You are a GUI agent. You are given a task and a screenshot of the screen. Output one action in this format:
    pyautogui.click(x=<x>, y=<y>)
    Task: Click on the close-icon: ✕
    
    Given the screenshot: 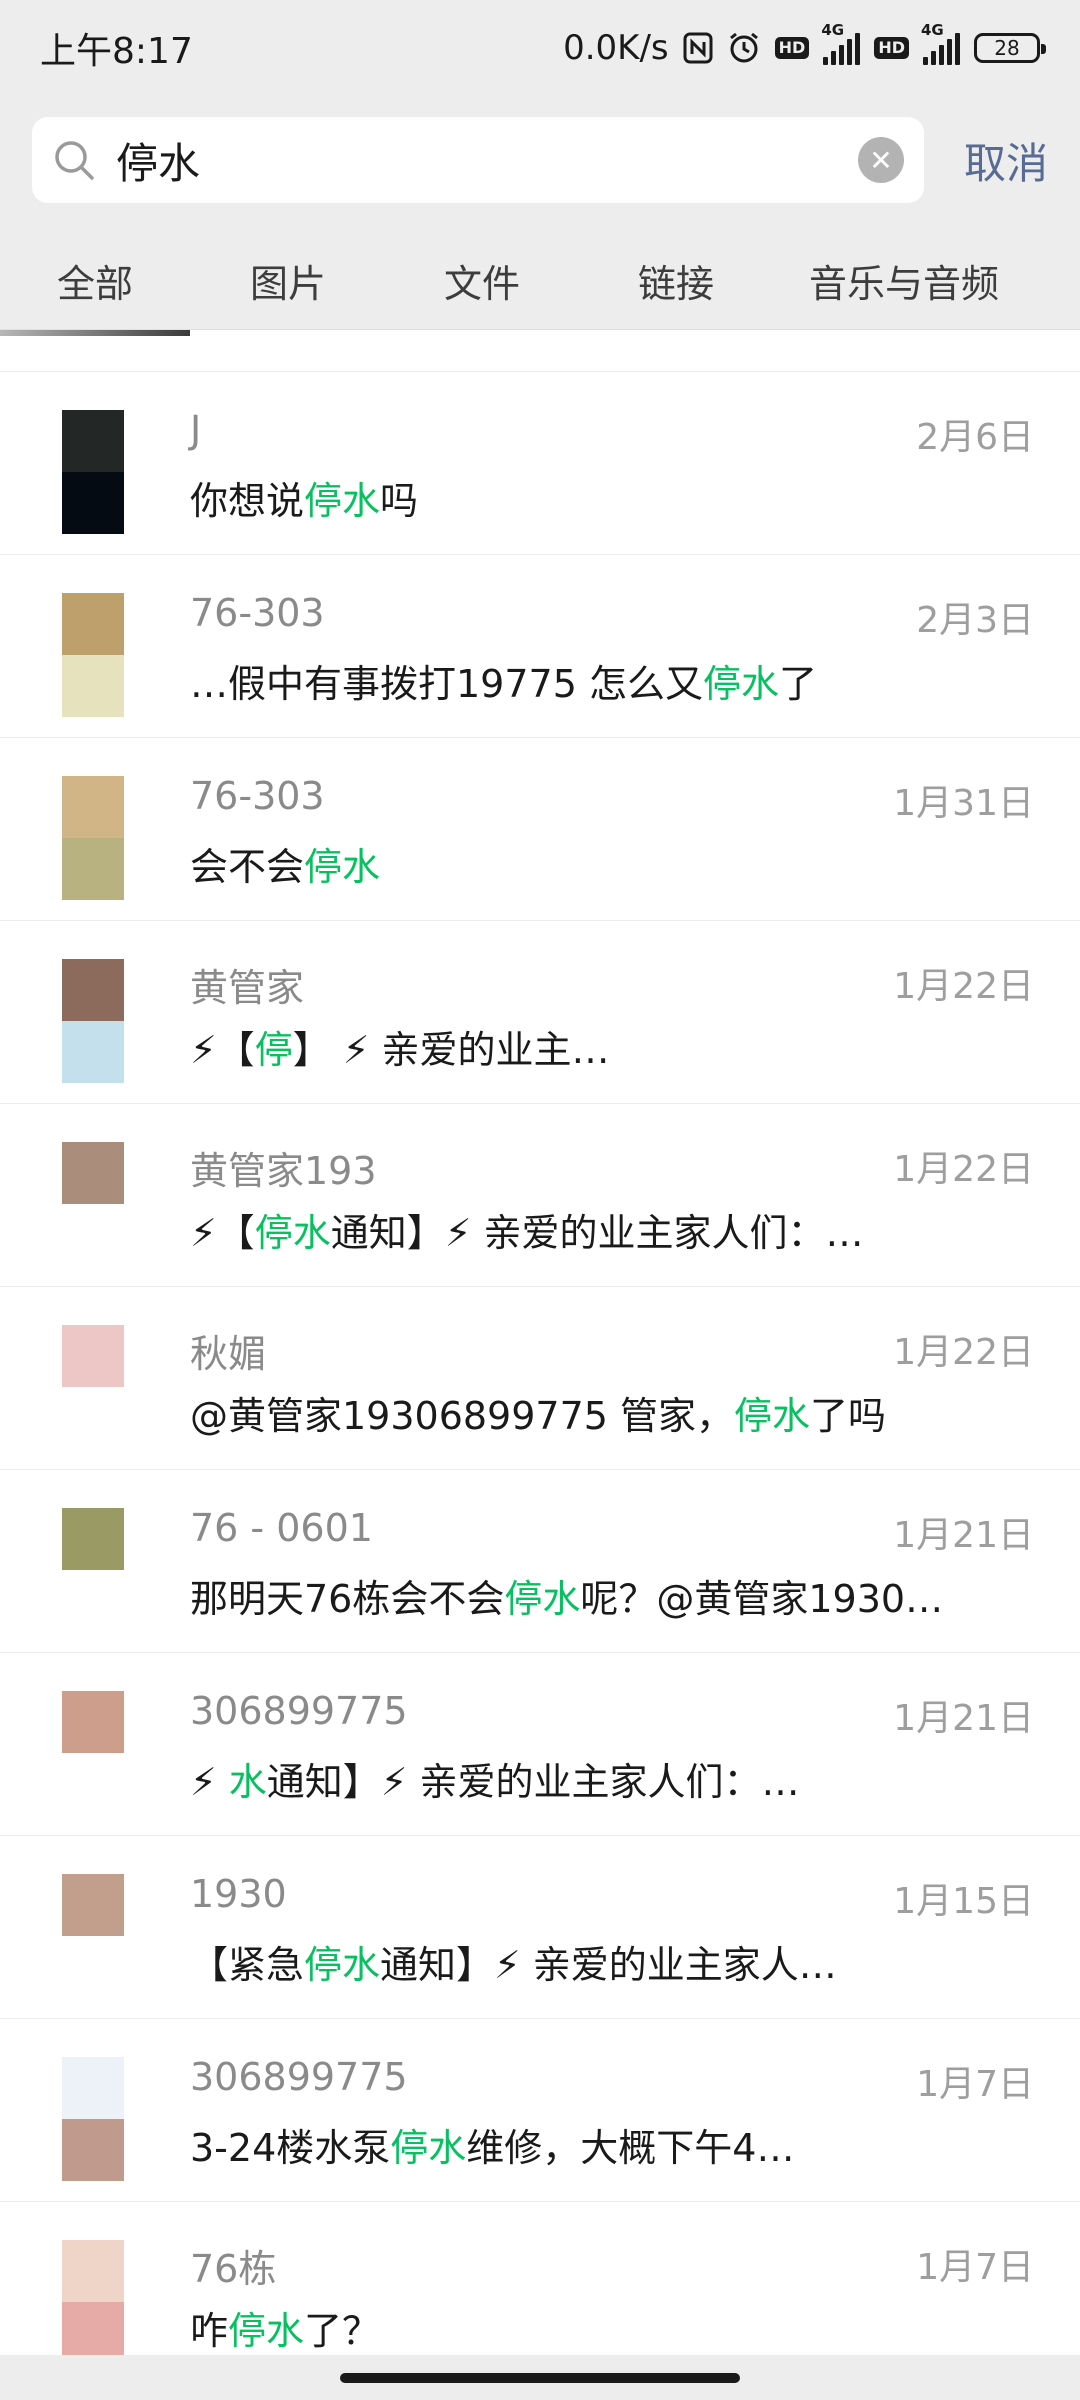 What is the action you would take?
    pyautogui.click(x=881, y=160)
    